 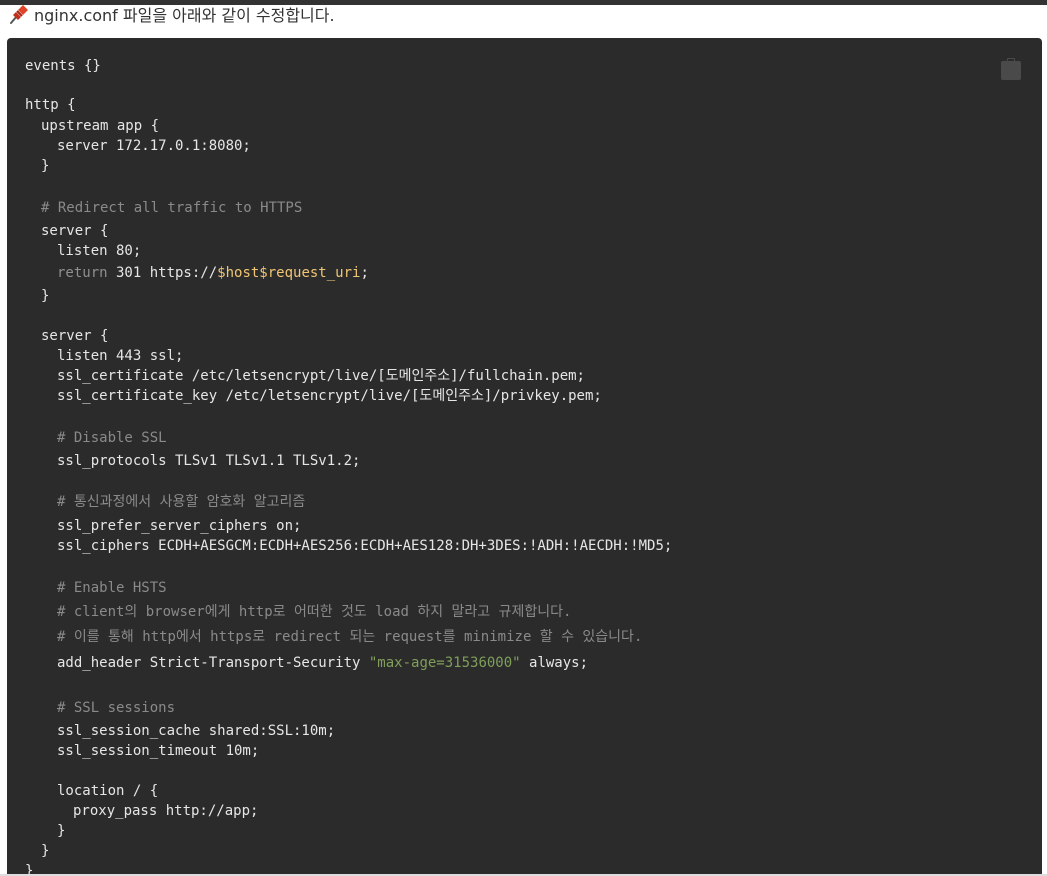 What do you see at coordinates (166, 811) in the screenshot?
I see `code-line: proxy_pass http://app;` at bounding box center [166, 811].